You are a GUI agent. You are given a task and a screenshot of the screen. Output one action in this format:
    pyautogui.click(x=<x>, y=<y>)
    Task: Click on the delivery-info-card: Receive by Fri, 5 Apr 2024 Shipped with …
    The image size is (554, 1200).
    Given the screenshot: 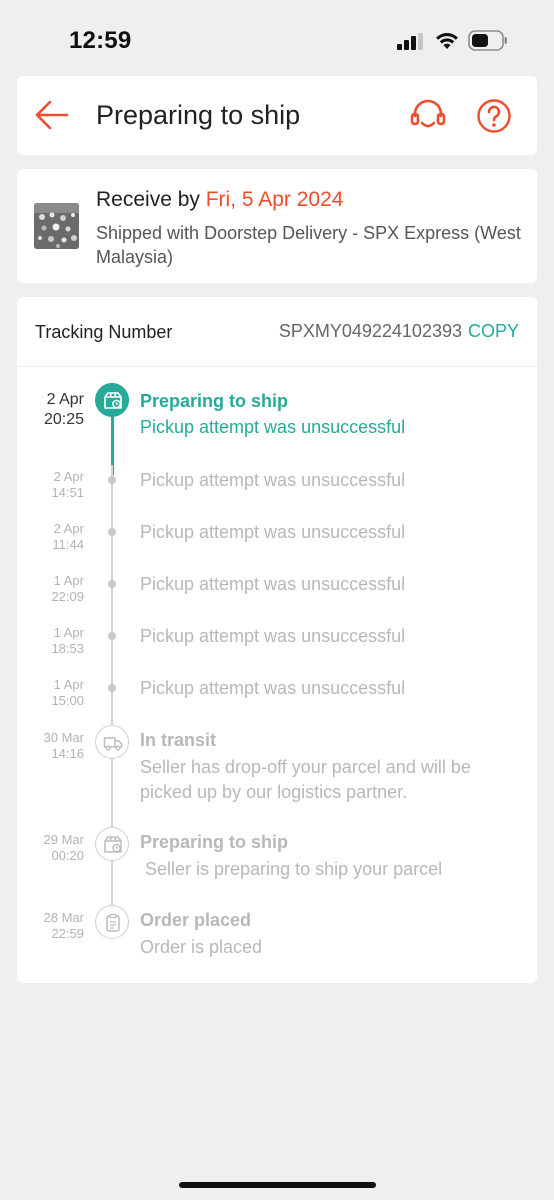 What is the action you would take?
    pyautogui.click(x=277, y=226)
    